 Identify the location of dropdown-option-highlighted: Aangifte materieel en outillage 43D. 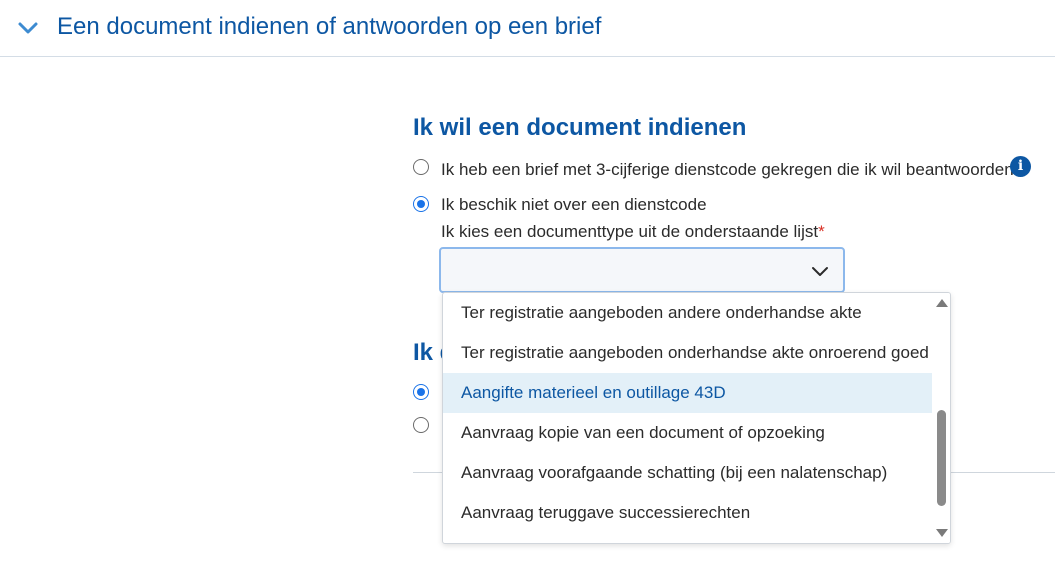
(687, 393).